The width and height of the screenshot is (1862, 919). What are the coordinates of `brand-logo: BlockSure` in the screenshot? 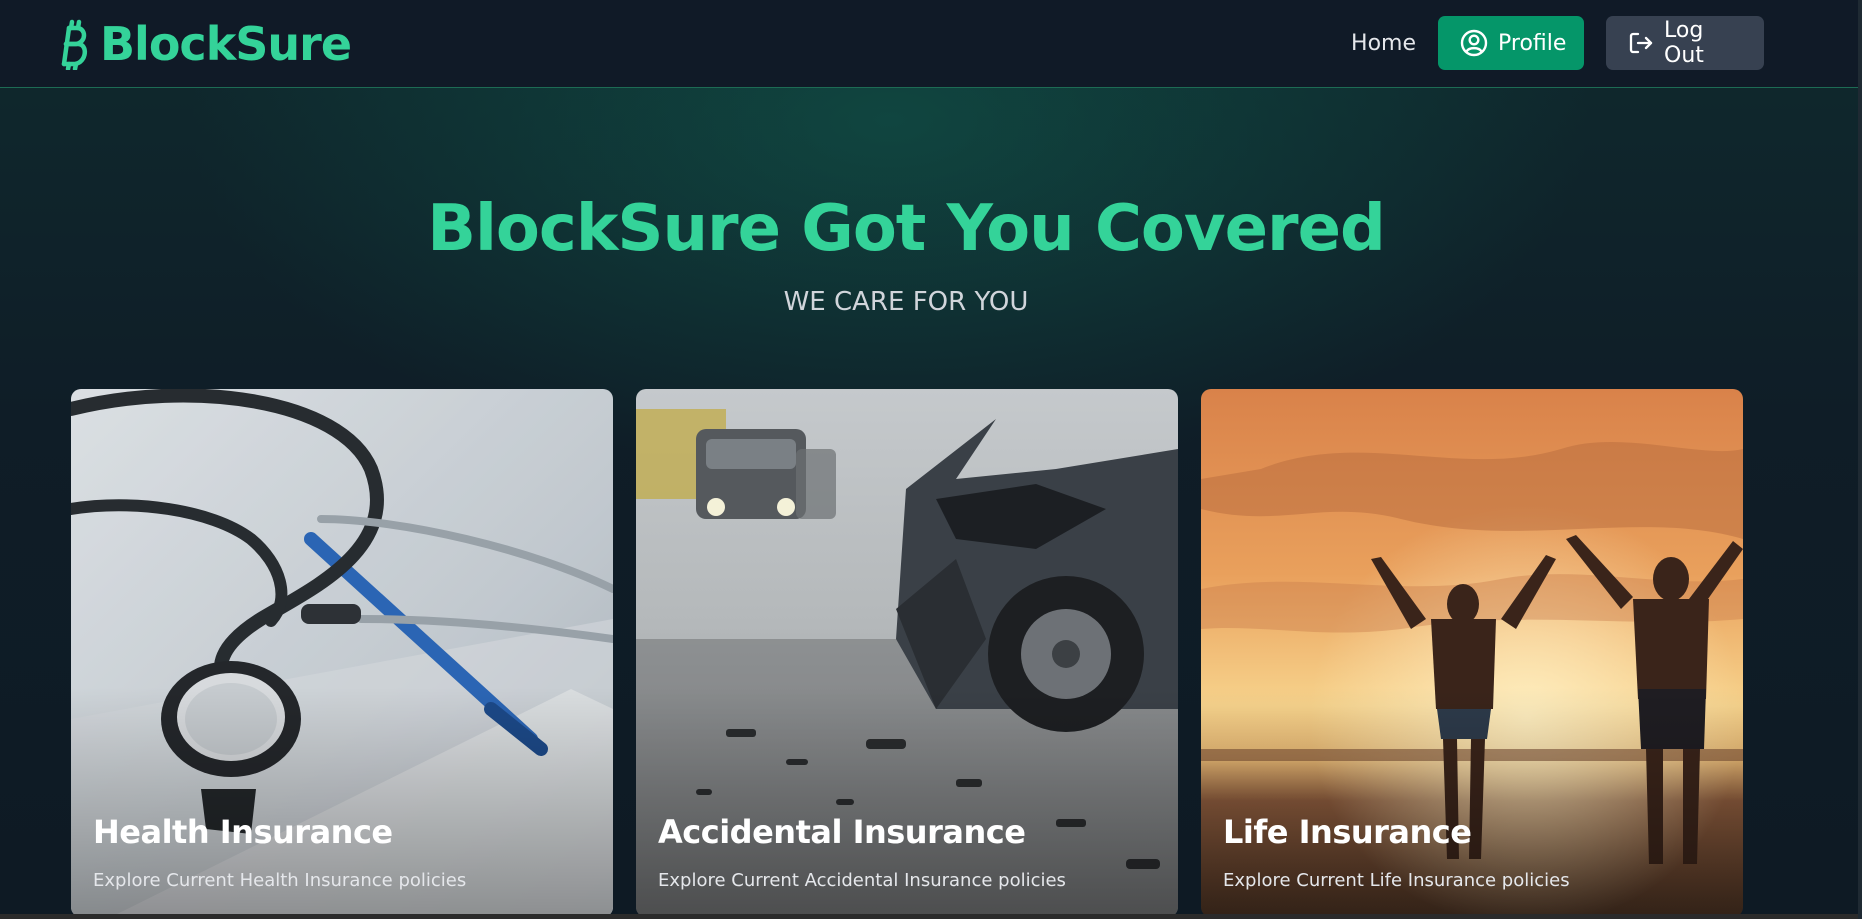 It's located at (206, 44).